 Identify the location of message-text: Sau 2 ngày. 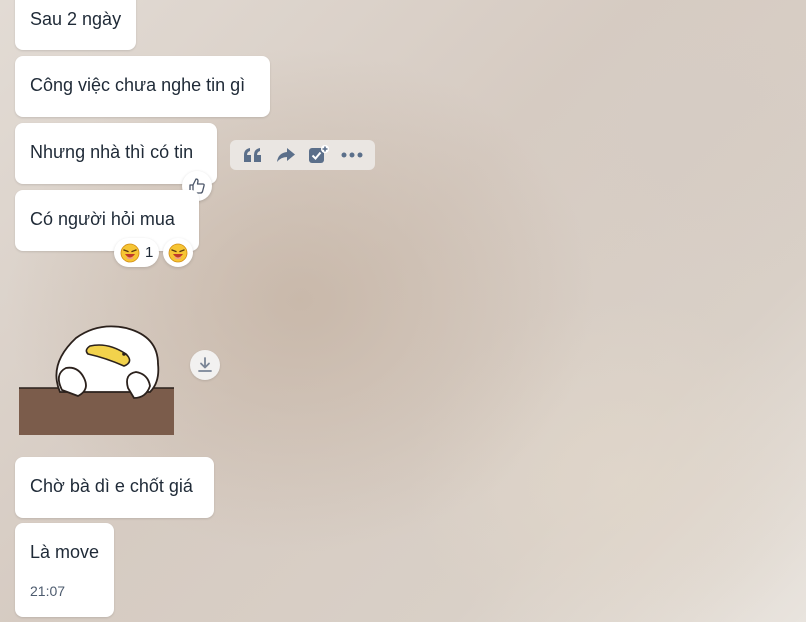
(76, 19).